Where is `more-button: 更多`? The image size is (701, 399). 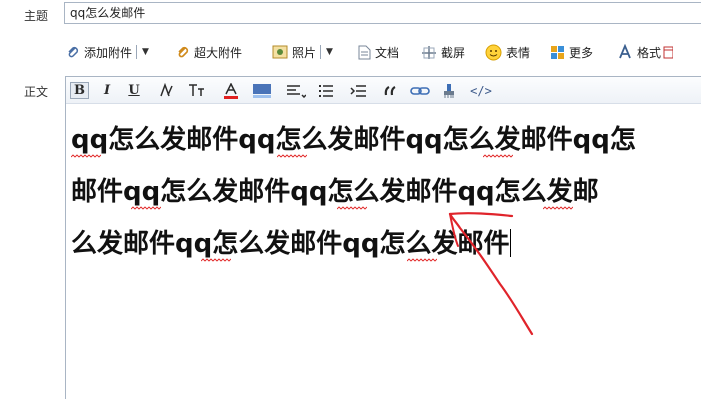 more-button: 更多 is located at coordinates (571, 52).